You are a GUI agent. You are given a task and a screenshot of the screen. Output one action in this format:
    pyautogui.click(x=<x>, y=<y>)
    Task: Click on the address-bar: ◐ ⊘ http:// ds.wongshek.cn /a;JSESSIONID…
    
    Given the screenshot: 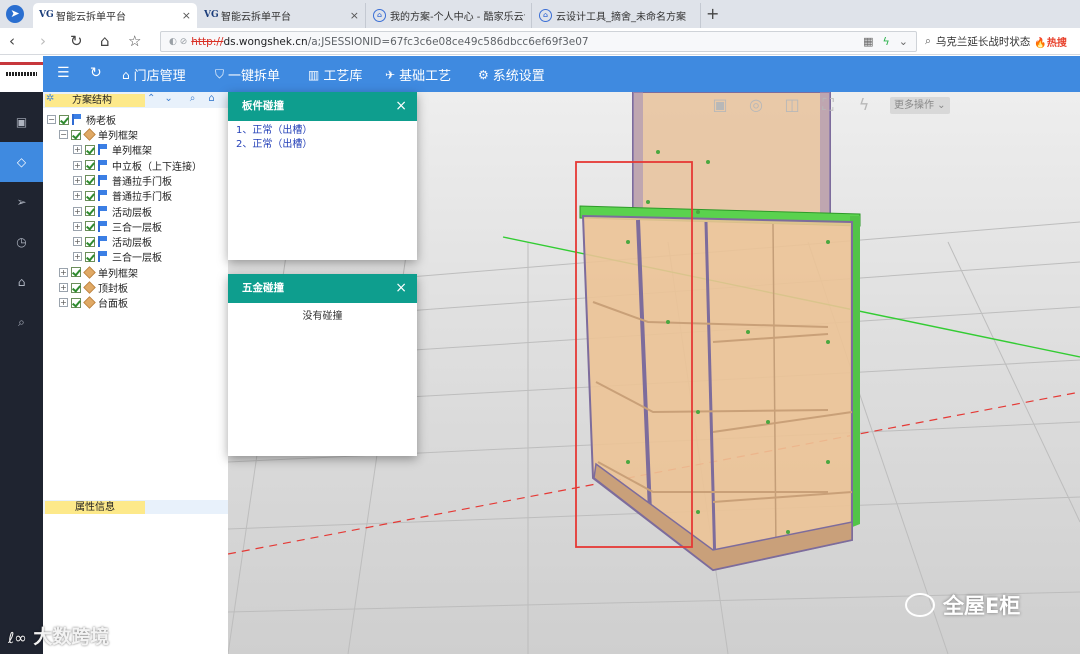 What is the action you would take?
    pyautogui.click(x=538, y=41)
    